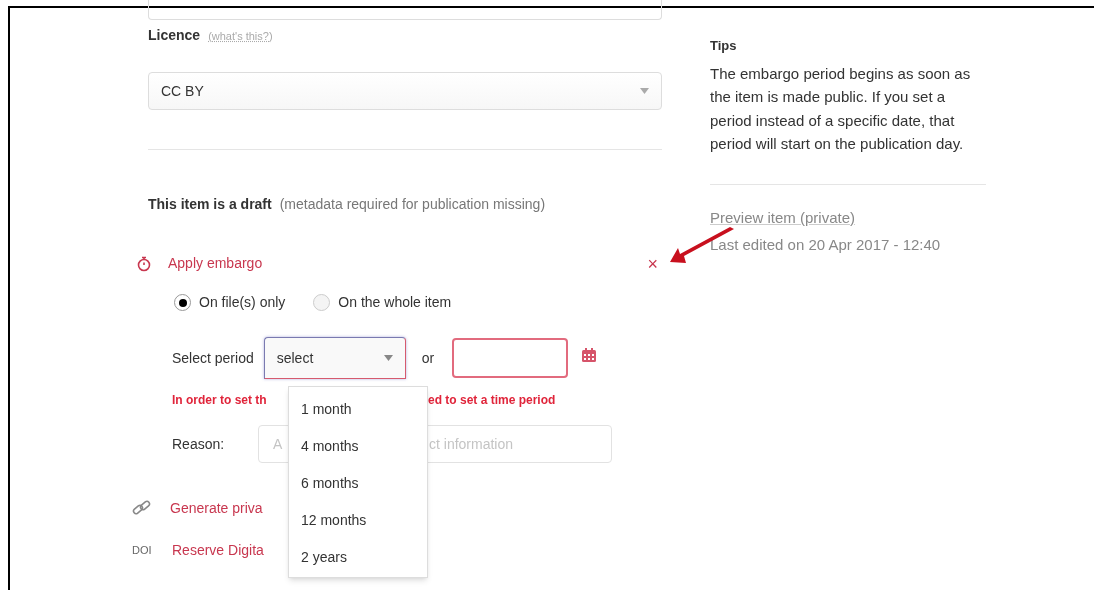 The height and width of the screenshot is (590, 1094). Describe the element at coordinates (492, 400) in the screenshot. I see `error-text: ed to set a time period` at that location.